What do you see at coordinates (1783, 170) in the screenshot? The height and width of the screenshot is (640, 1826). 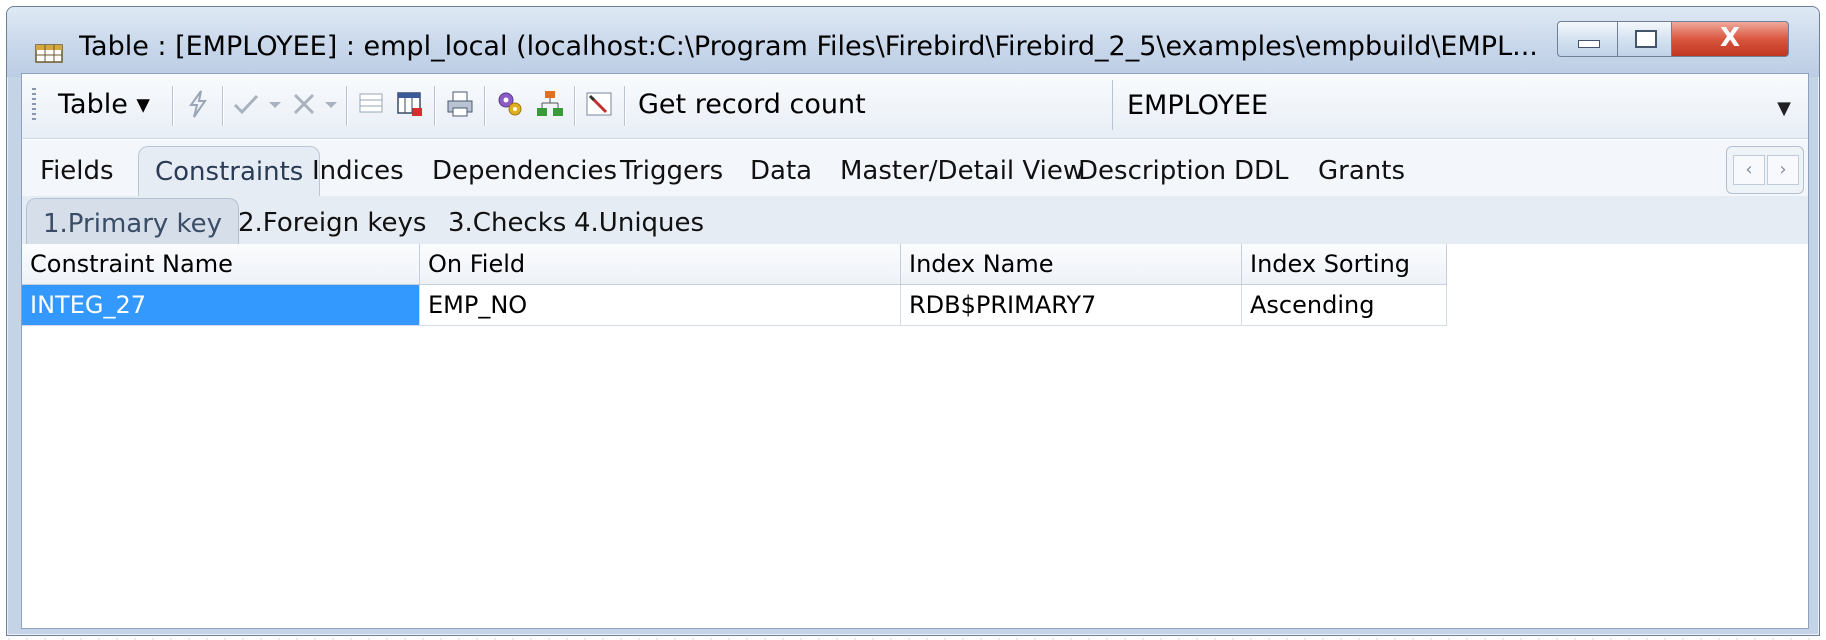 I see `scroll-right-icon: ›` at bounding box center [1783, 170].